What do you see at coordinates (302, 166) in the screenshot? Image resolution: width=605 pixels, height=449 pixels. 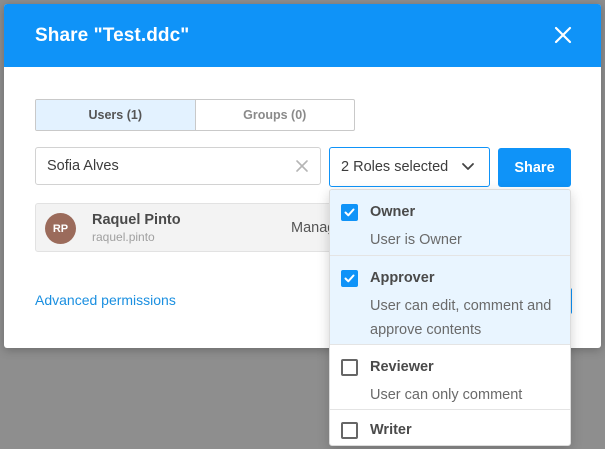 I see `clear-input-icon` at bounding box center [302, 166].